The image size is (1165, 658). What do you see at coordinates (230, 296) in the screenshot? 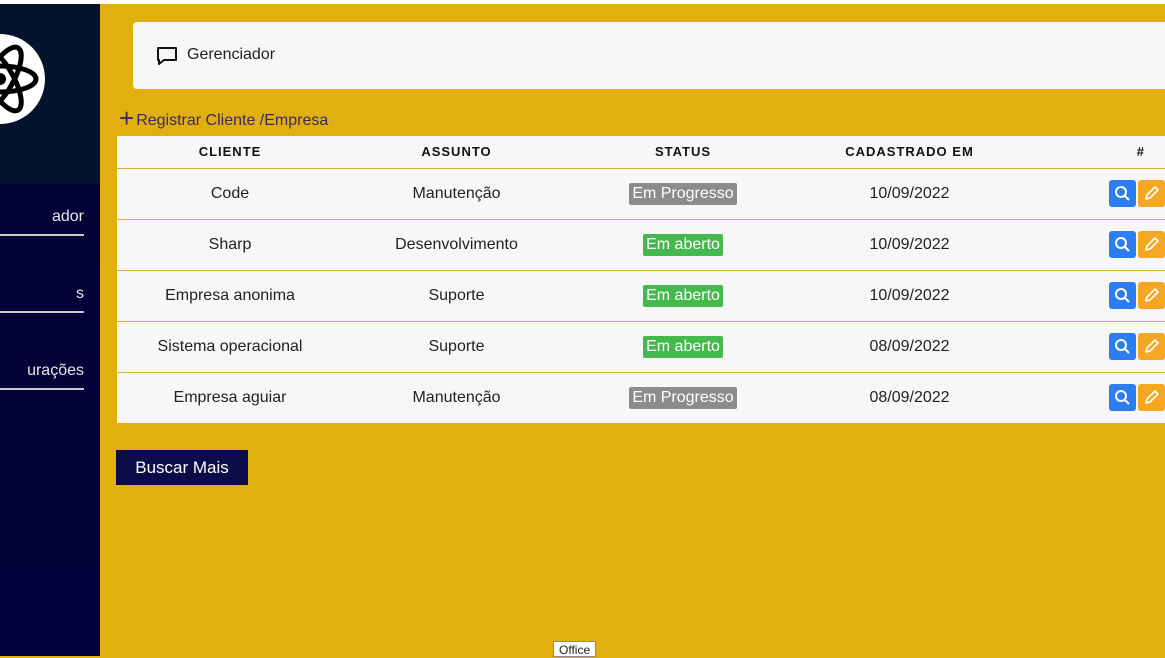
I see `cell-cliente: Empresa anonima` at bounding box center [230, 296].